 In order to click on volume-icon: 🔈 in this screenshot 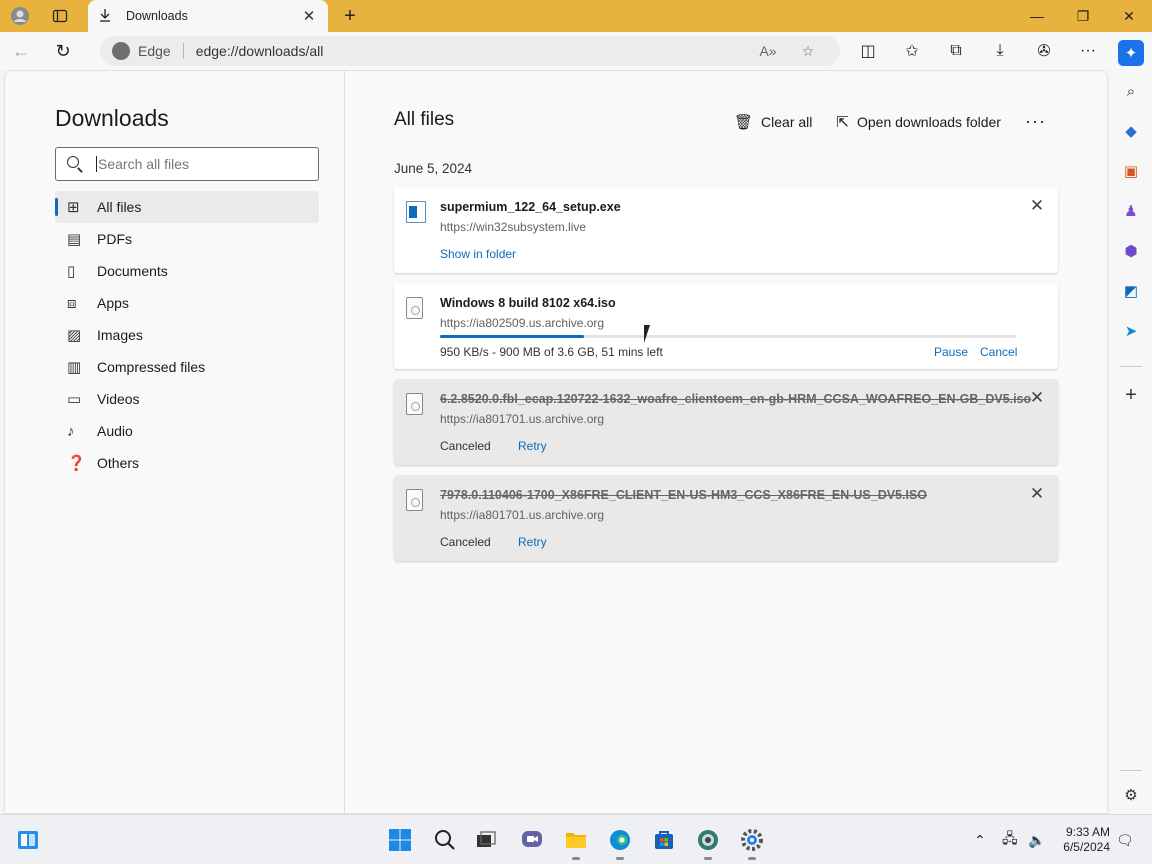, I will do `click(1036, 839)`.